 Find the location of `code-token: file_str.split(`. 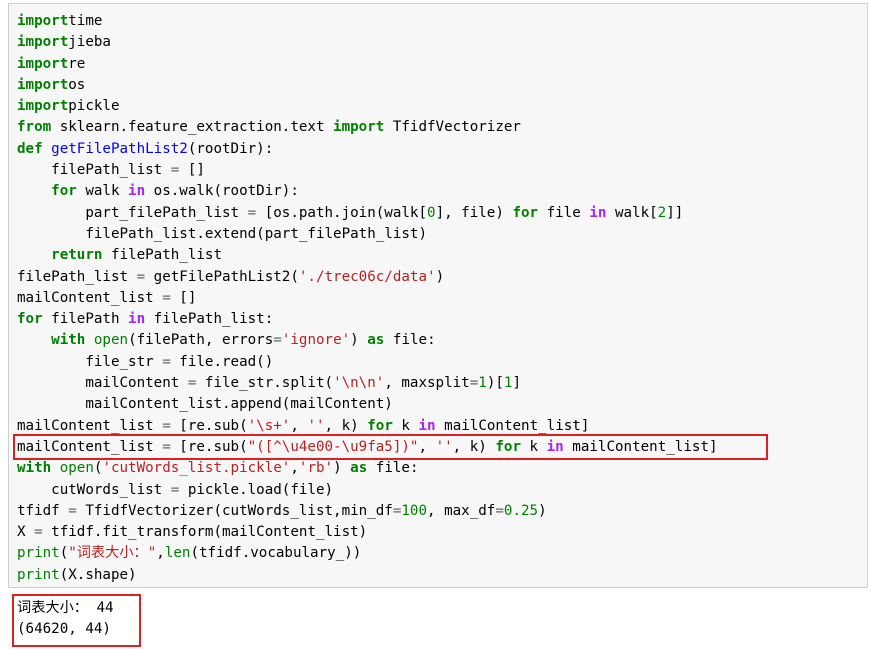

code-token: file_str.split( is located at coordinates (265, 383).